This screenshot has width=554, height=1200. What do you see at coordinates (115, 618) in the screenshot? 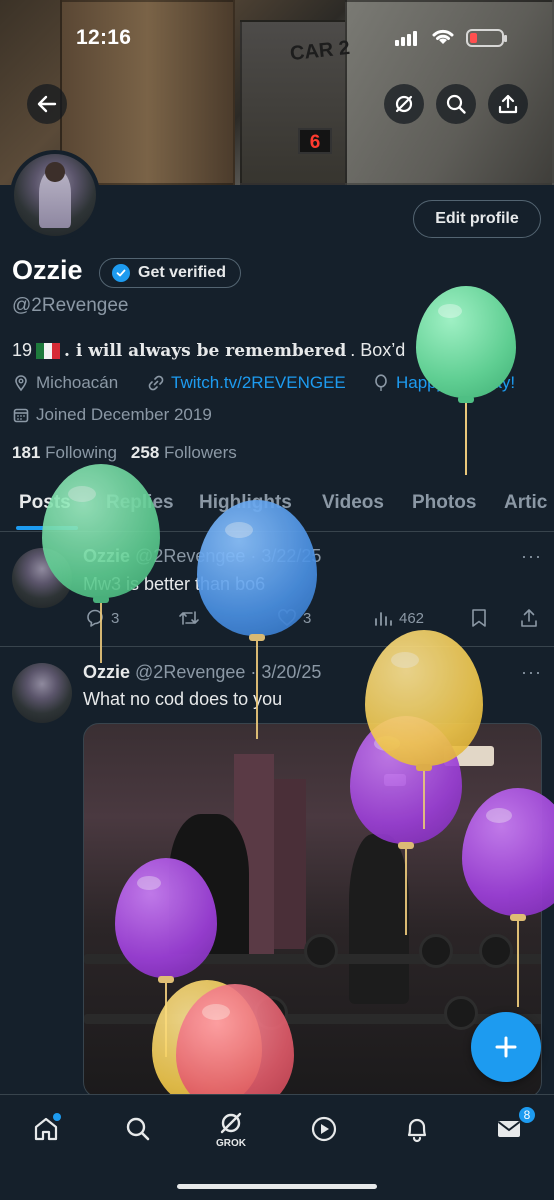
I see `reply-count: 3` at bounding box center [115, 618].